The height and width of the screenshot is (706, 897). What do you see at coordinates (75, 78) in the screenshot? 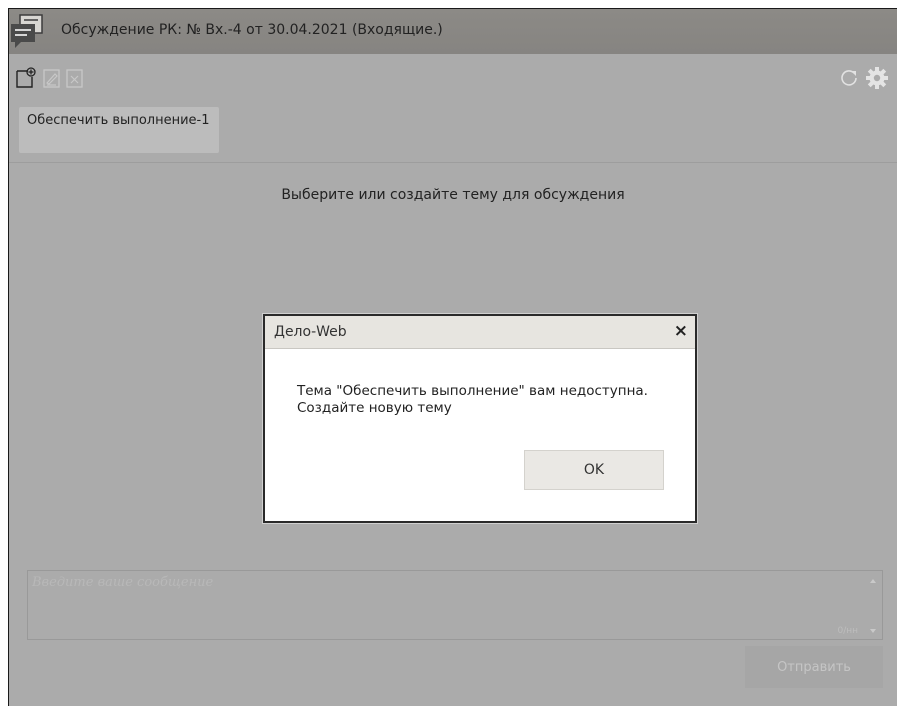
I see `delete-topic-icon` at bounding box center [75, 78].